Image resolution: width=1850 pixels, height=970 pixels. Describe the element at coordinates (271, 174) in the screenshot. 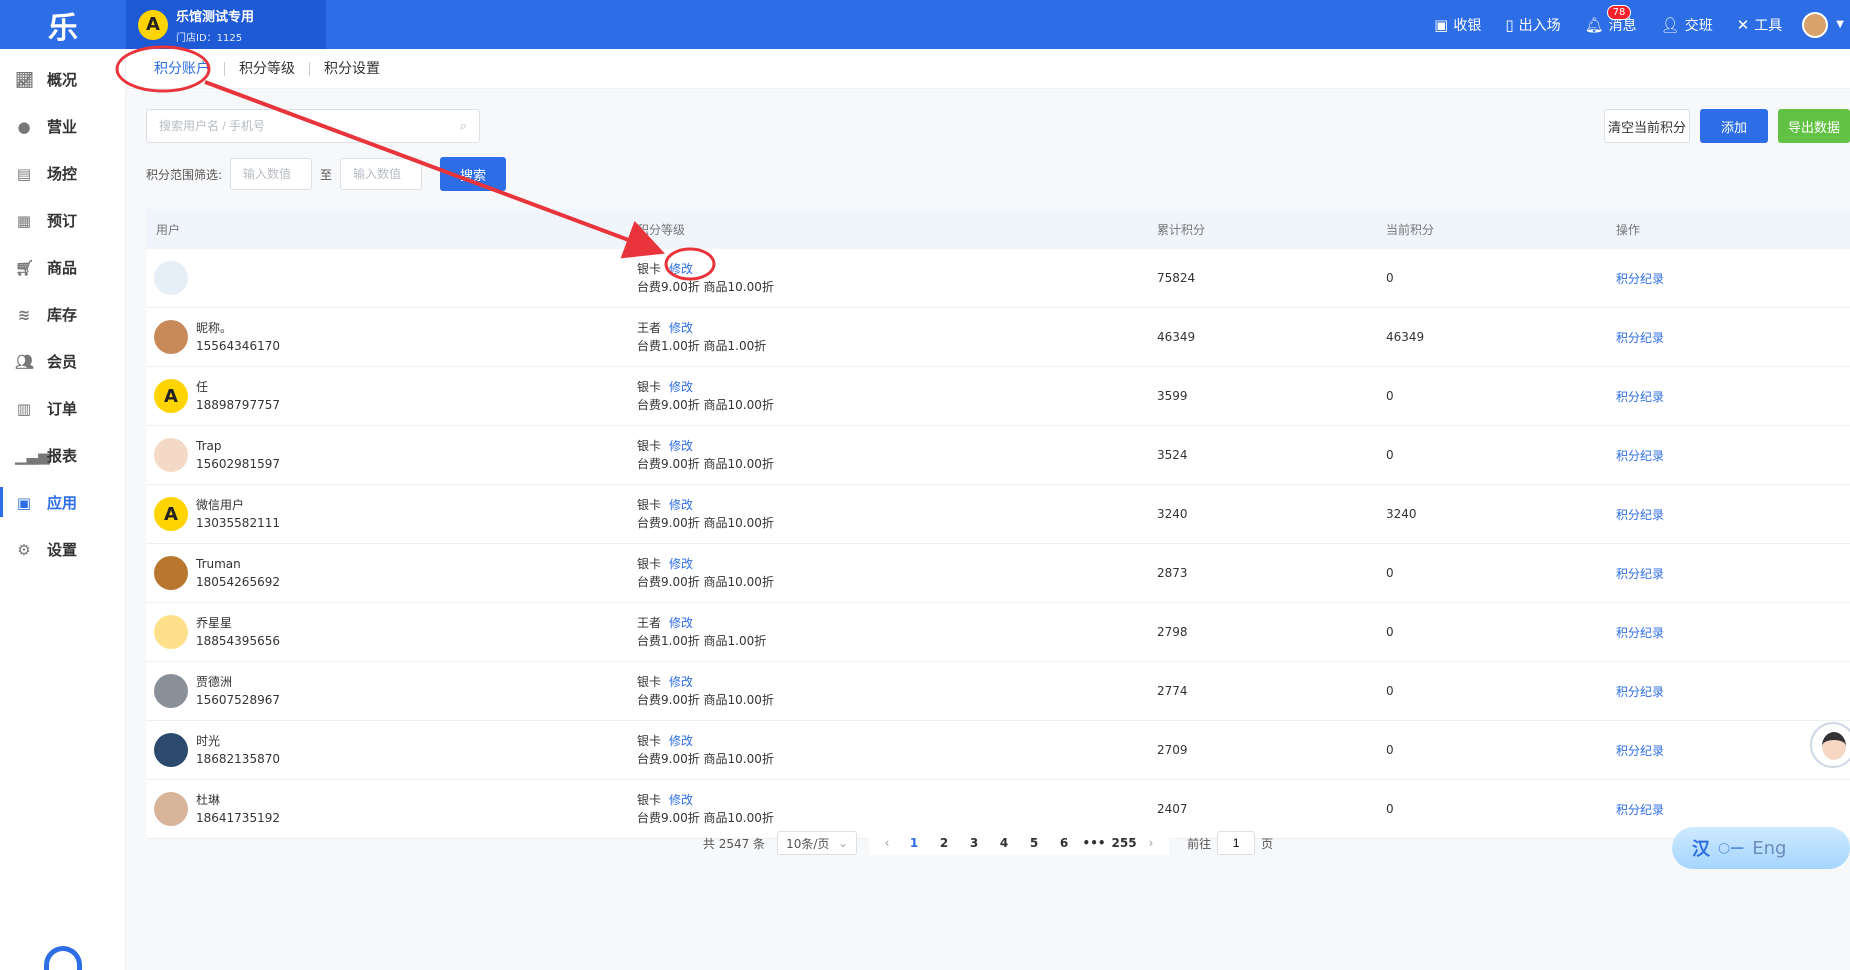

I see `range-min-input` at that location.